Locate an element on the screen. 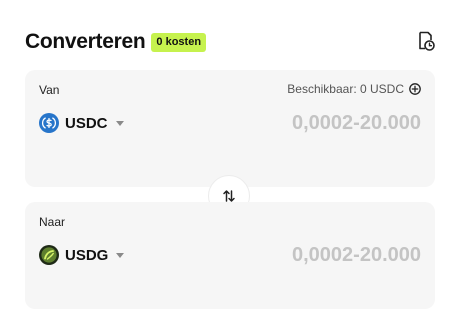 The height and width of the screenshot is (322, 461). add-circle-icon is located at coordinates (415, 89).